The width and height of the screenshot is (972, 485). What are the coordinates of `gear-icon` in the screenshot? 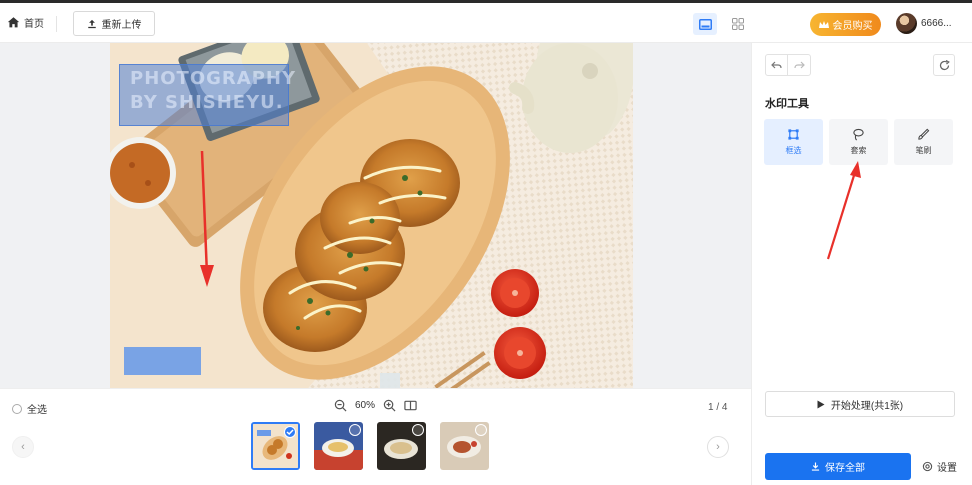 It's located at (927, 466).